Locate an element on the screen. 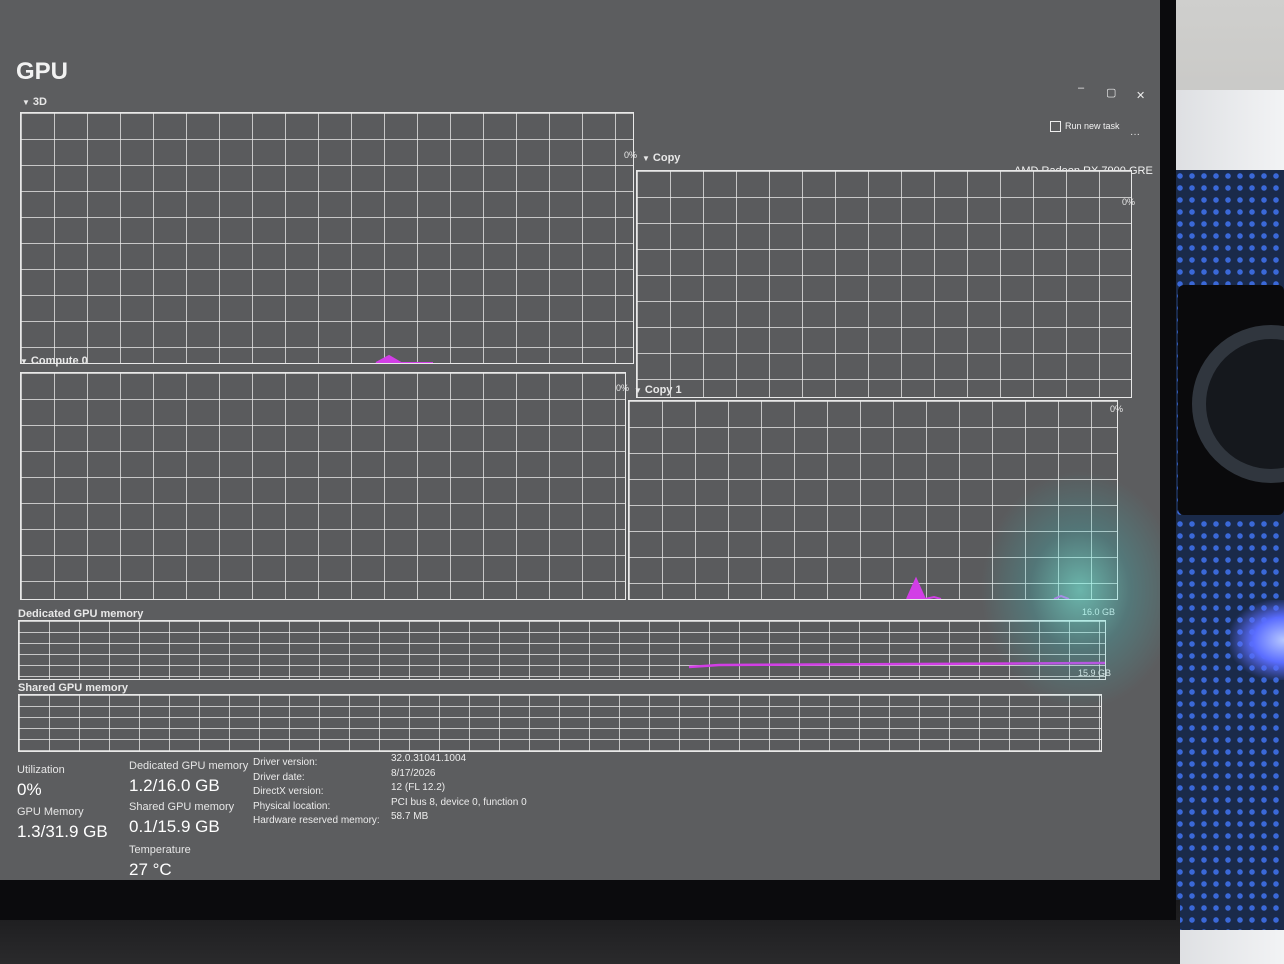 The width and height of the screenshot is (1284, 964). engine-copy-max: 0% is located at coordinates (1129, 202).